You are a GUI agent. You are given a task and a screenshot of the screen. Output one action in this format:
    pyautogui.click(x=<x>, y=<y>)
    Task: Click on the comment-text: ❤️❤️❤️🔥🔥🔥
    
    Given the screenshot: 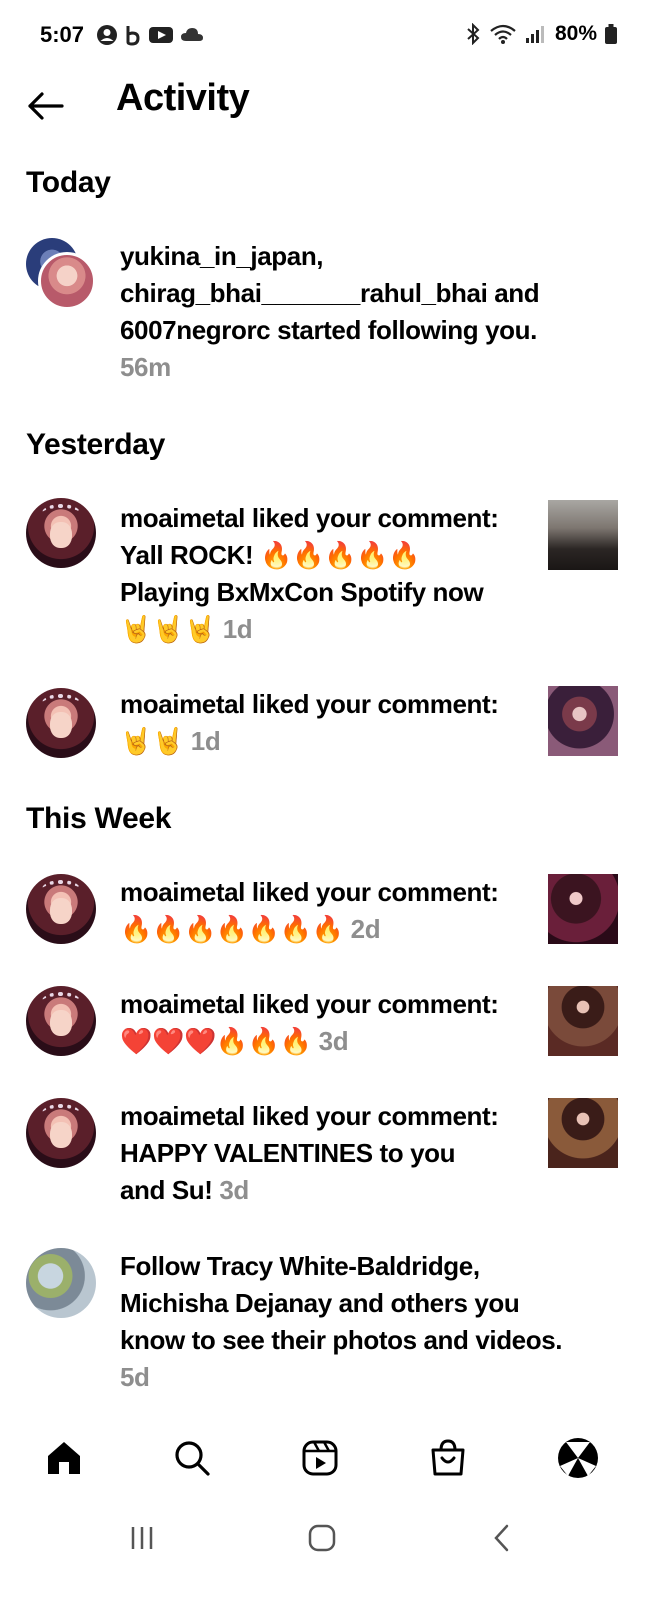 What is the action you would take?
    pyautogui.click(x=219, y=1041)
    